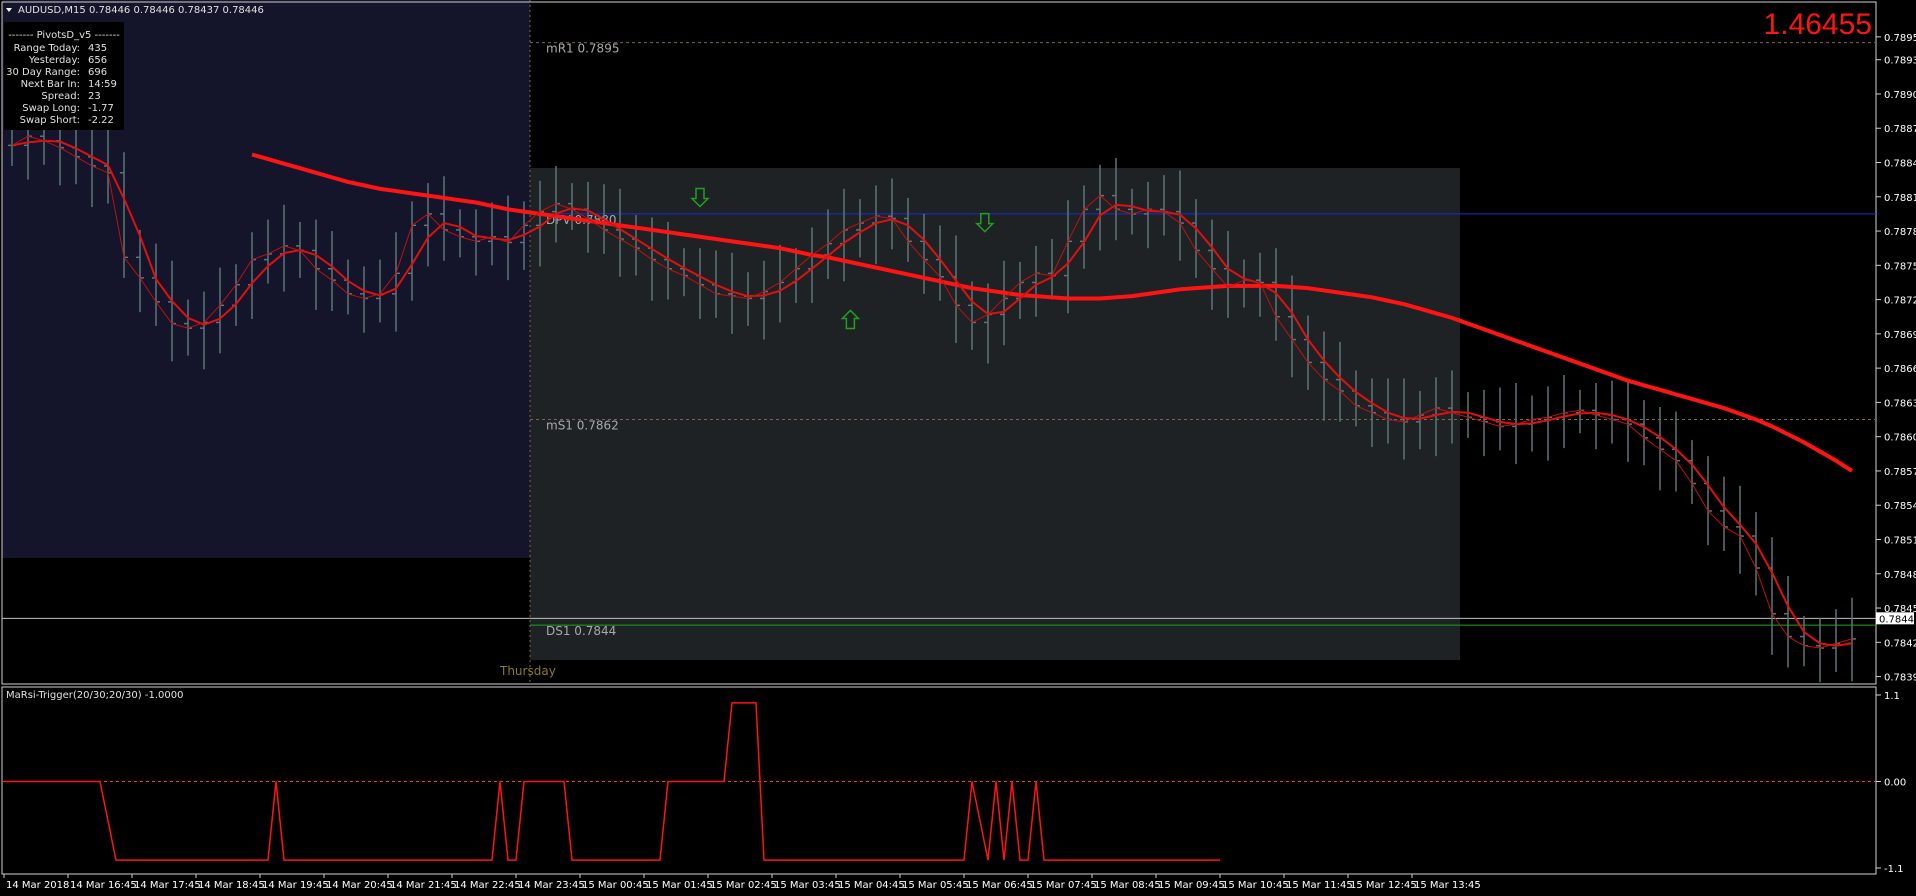  I want to click on y-tick-label: 0.78515, so click(1900, 540).